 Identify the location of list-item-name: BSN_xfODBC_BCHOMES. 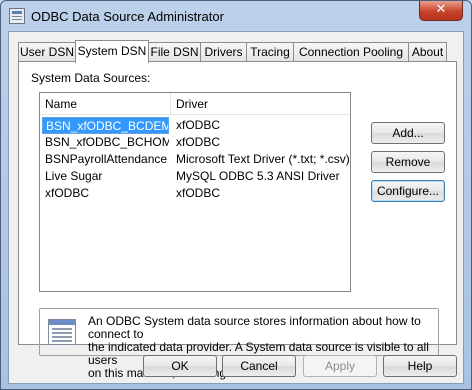
(107, 142).